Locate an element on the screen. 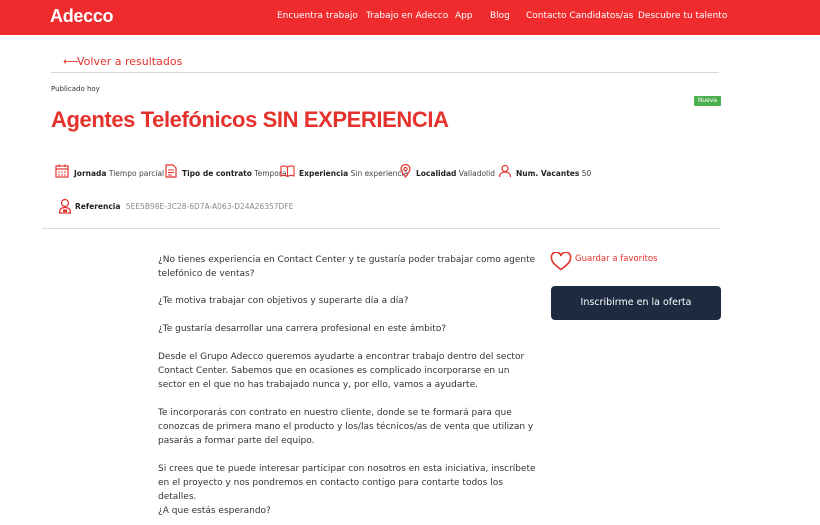  save-favorites-link: Guardar a favoritos is located at coordinates (616, 259).